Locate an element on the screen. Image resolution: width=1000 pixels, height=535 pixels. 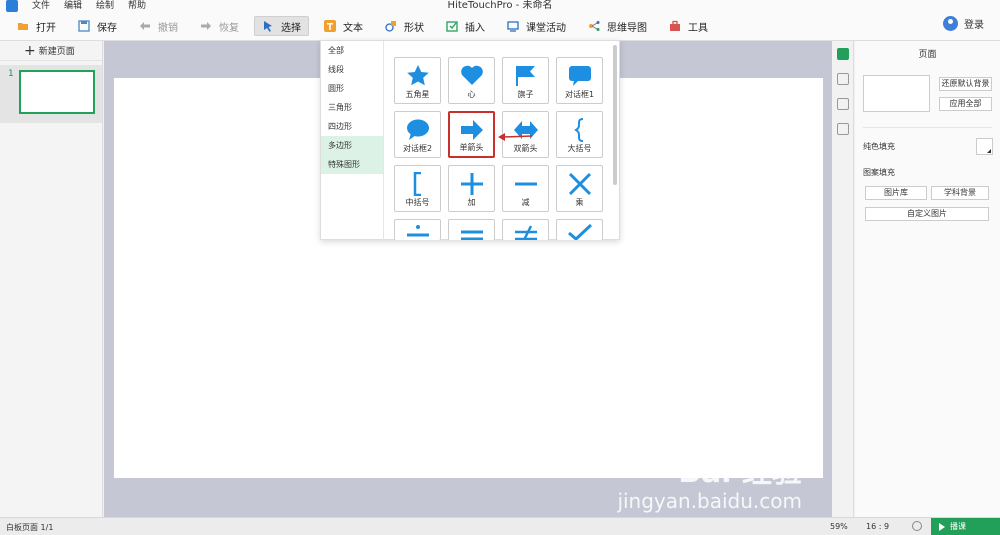
right-tab-strip is located at coordinates (843, 279).